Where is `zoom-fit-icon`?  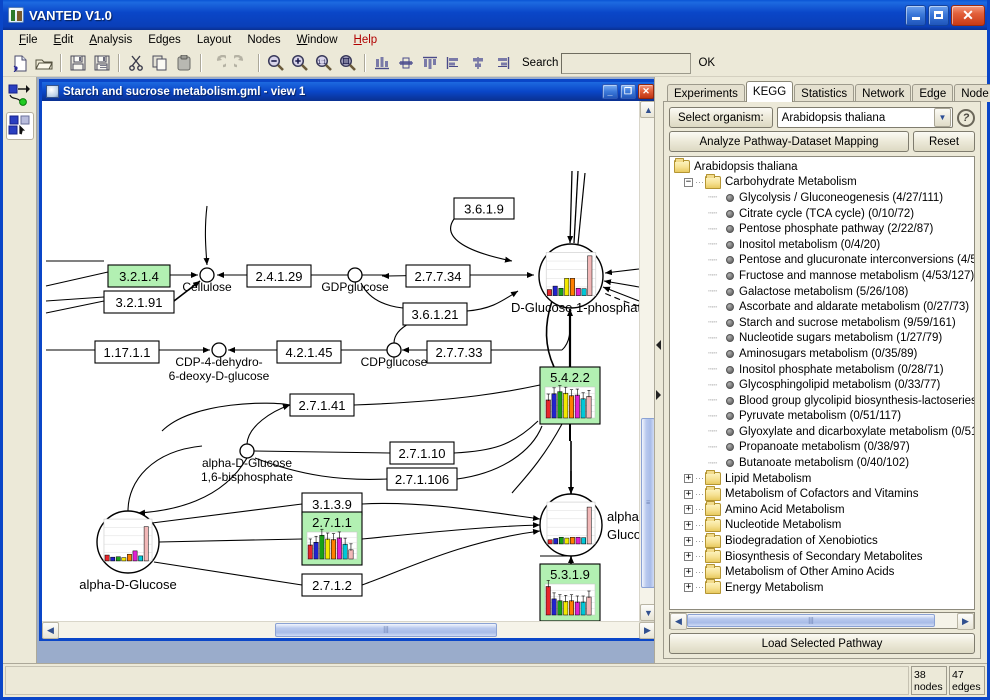
zoom-fit-icon is located at coordinates (348, 63).